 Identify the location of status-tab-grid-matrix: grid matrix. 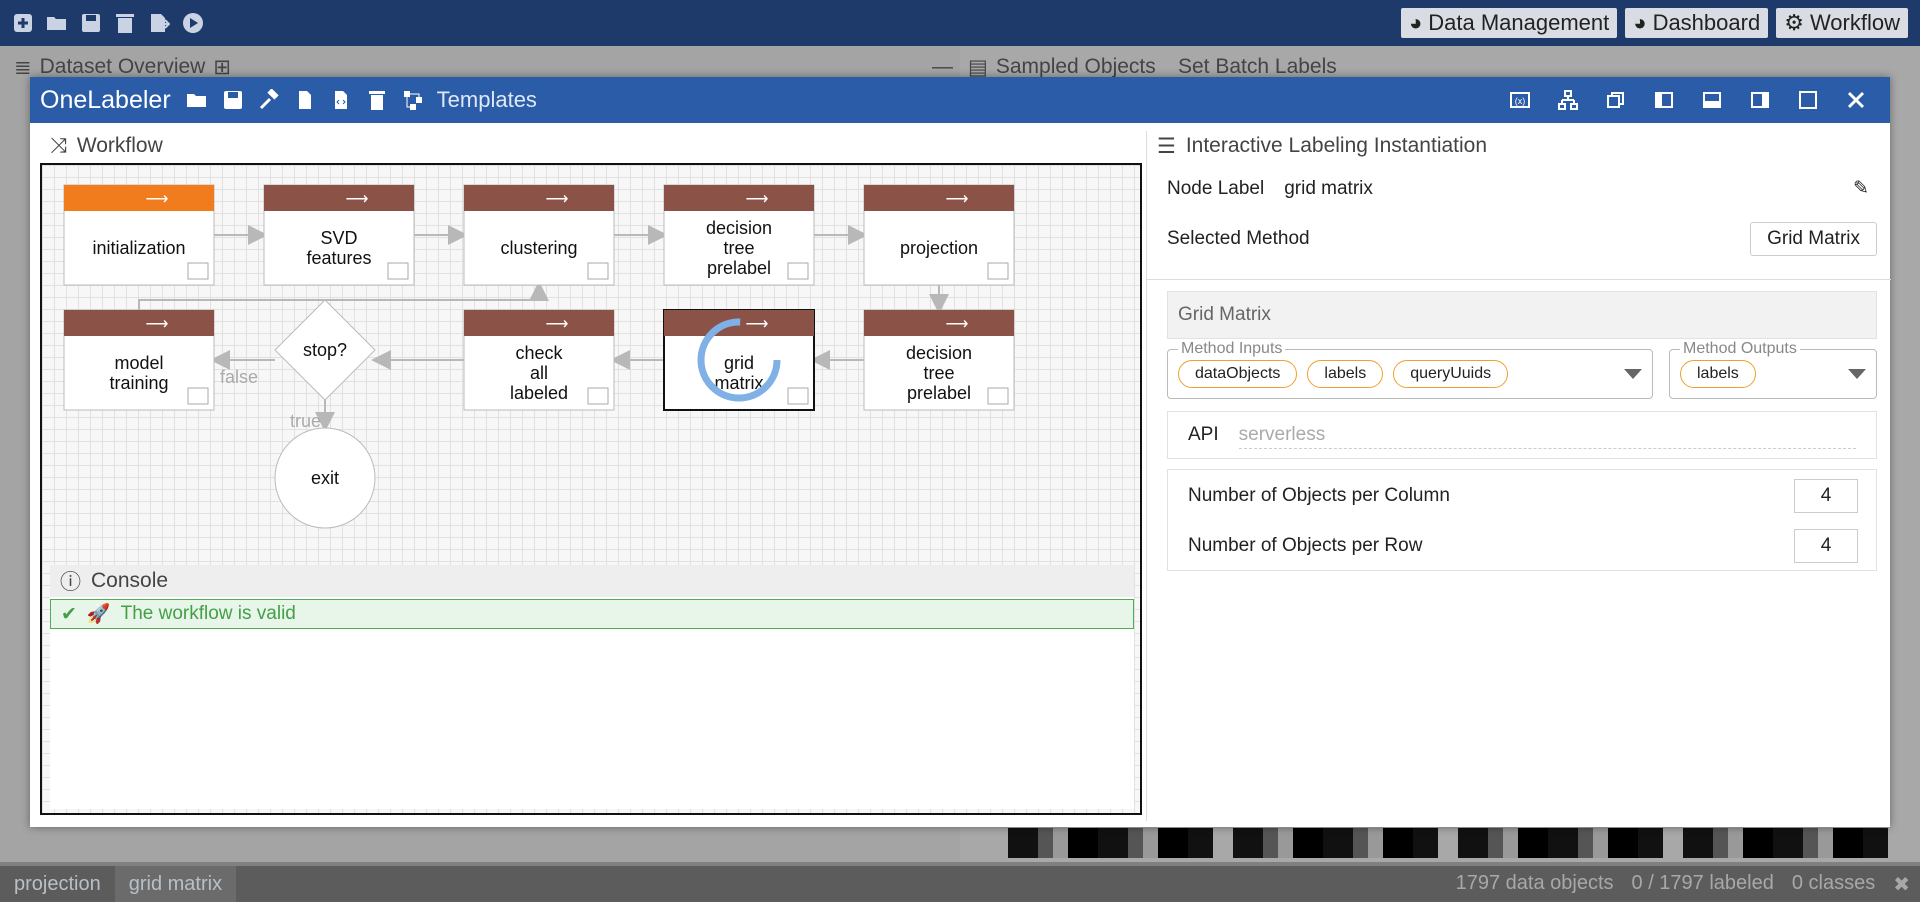
(175, 884).